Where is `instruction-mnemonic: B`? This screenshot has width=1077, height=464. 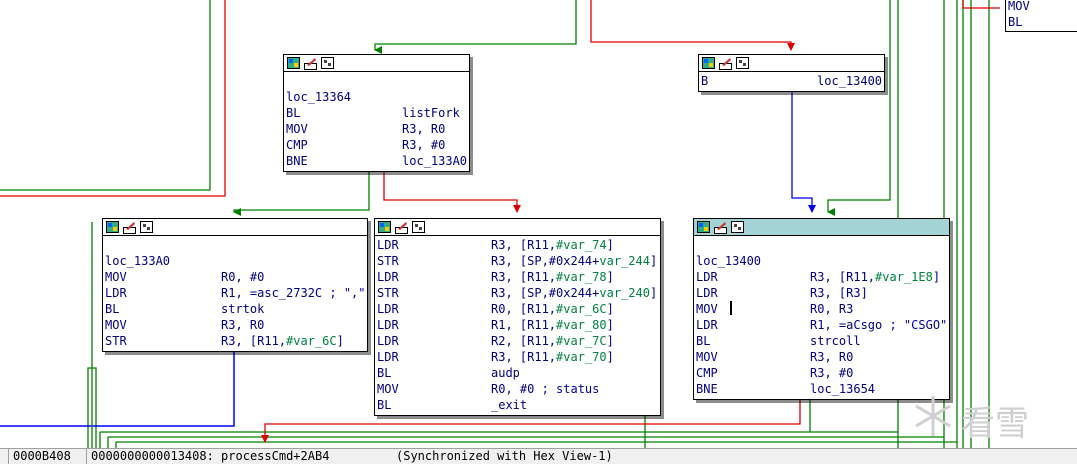 instruction-mnemonic: B is located at coordinates (705, 81).